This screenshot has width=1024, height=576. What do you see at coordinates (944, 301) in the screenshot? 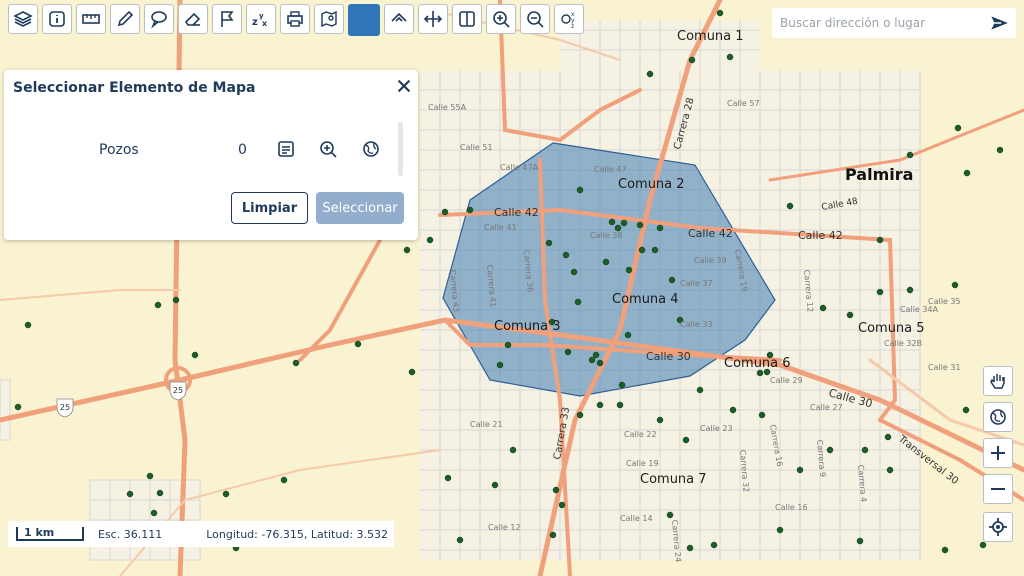
I see `street-label-small: Calle 35` at bounding box center [944, 301].